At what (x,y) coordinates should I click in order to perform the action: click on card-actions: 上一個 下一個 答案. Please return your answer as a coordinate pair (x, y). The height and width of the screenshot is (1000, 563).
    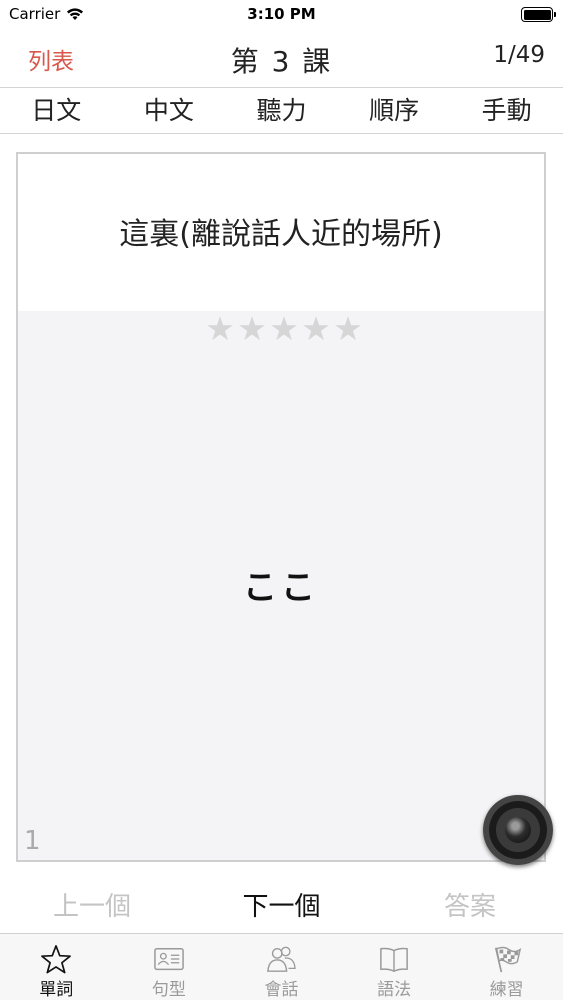
    Looking at the image, I should click on (281, 903).